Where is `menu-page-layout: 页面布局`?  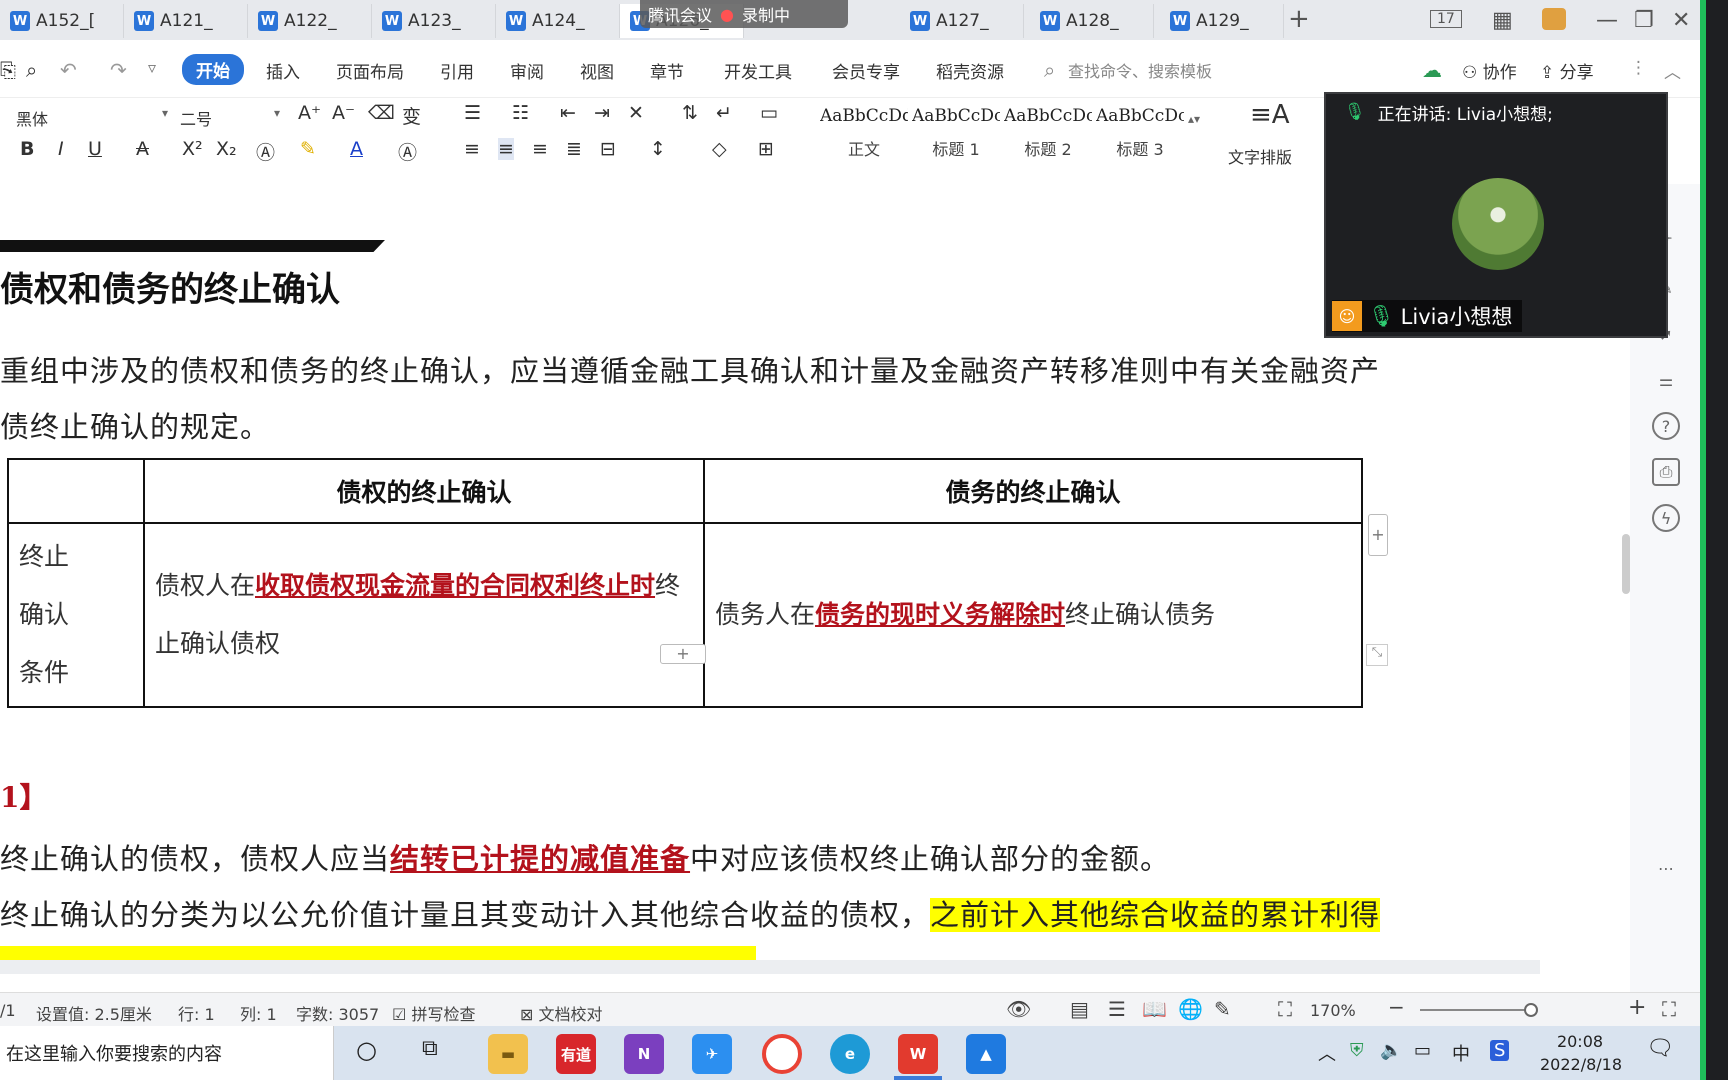 menu-page-layout: 页面布局 is located at coordinates (370, 70).